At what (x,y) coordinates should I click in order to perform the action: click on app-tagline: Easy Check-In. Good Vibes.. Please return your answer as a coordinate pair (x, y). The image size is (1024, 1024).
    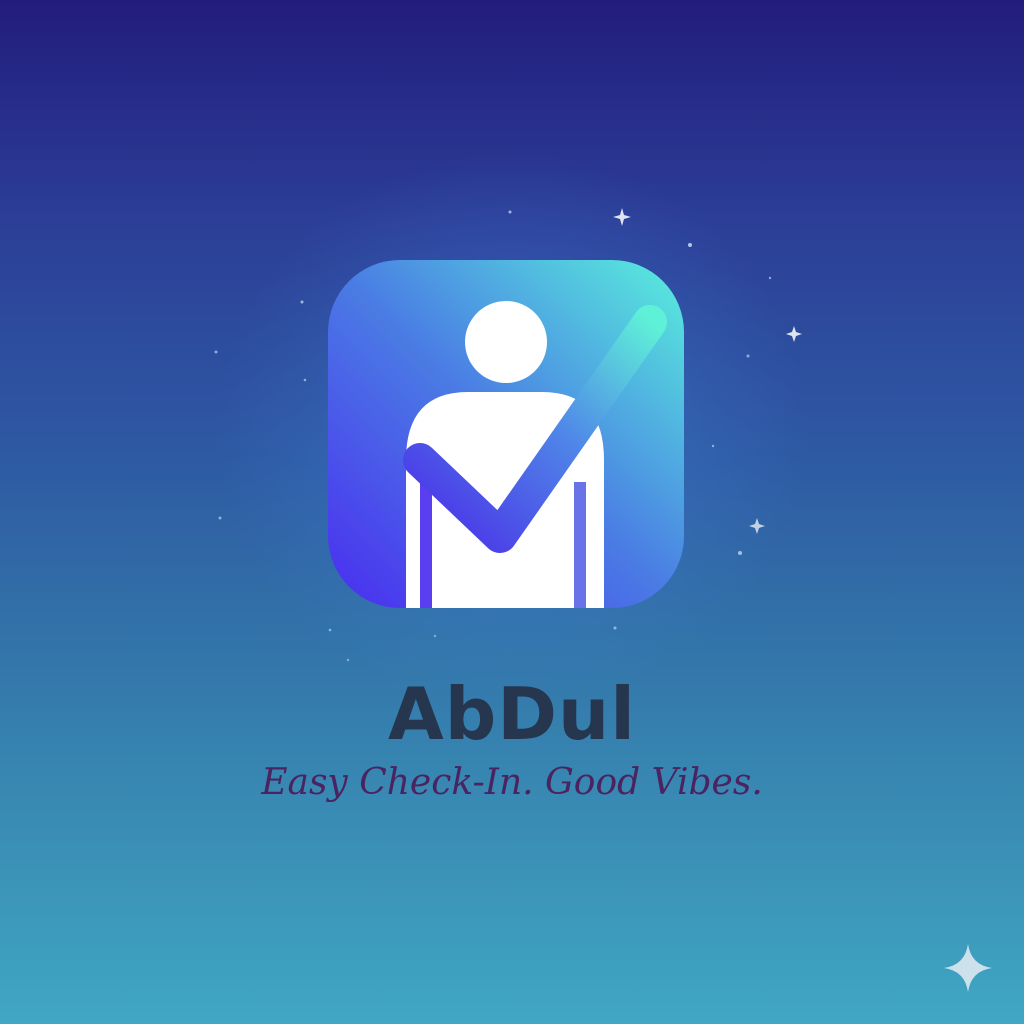
    Looking at the image, I should click on (512, 782).